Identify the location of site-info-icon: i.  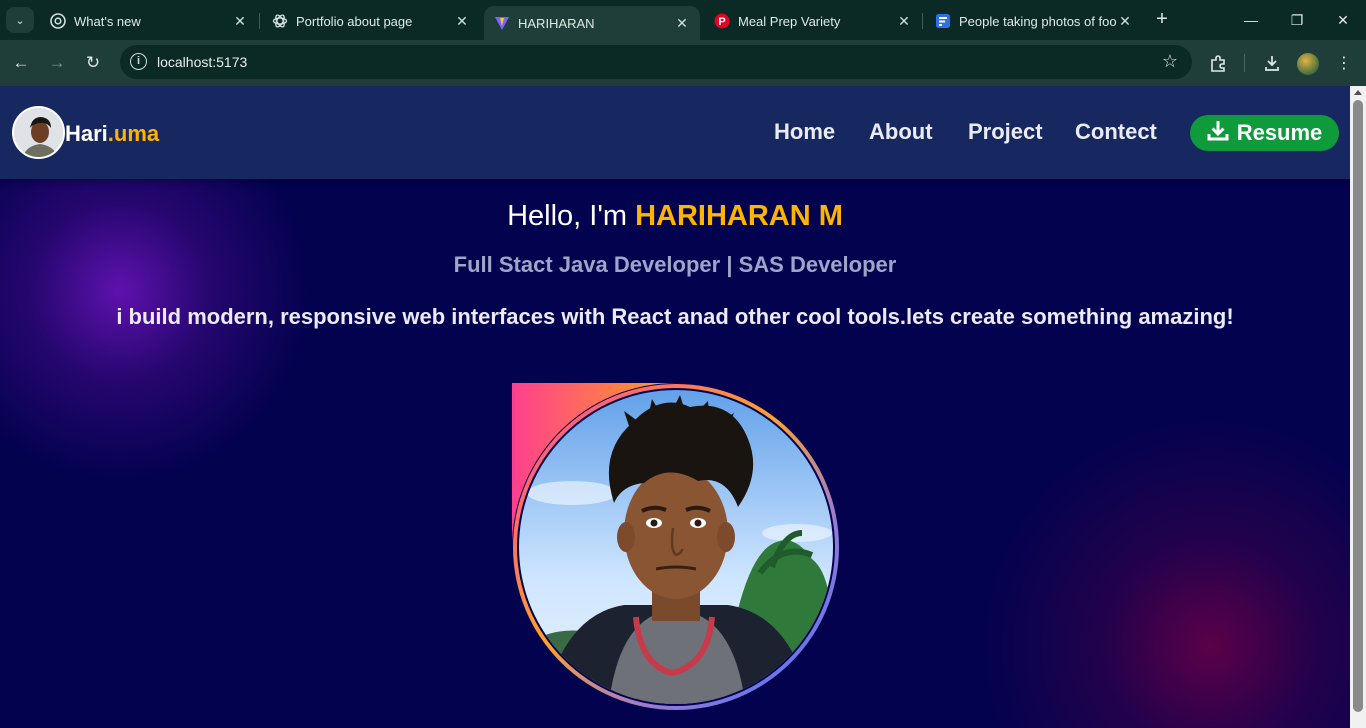
(138, 61).